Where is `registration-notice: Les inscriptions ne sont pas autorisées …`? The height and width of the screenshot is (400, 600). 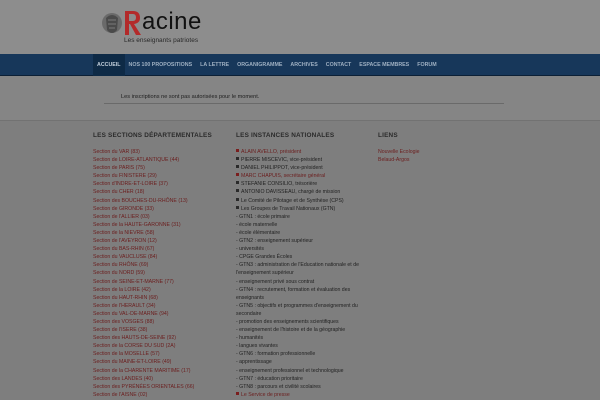
registration-notice: Les inscriptions ne sont pas autorisées … is located at coordinates (190, 97).